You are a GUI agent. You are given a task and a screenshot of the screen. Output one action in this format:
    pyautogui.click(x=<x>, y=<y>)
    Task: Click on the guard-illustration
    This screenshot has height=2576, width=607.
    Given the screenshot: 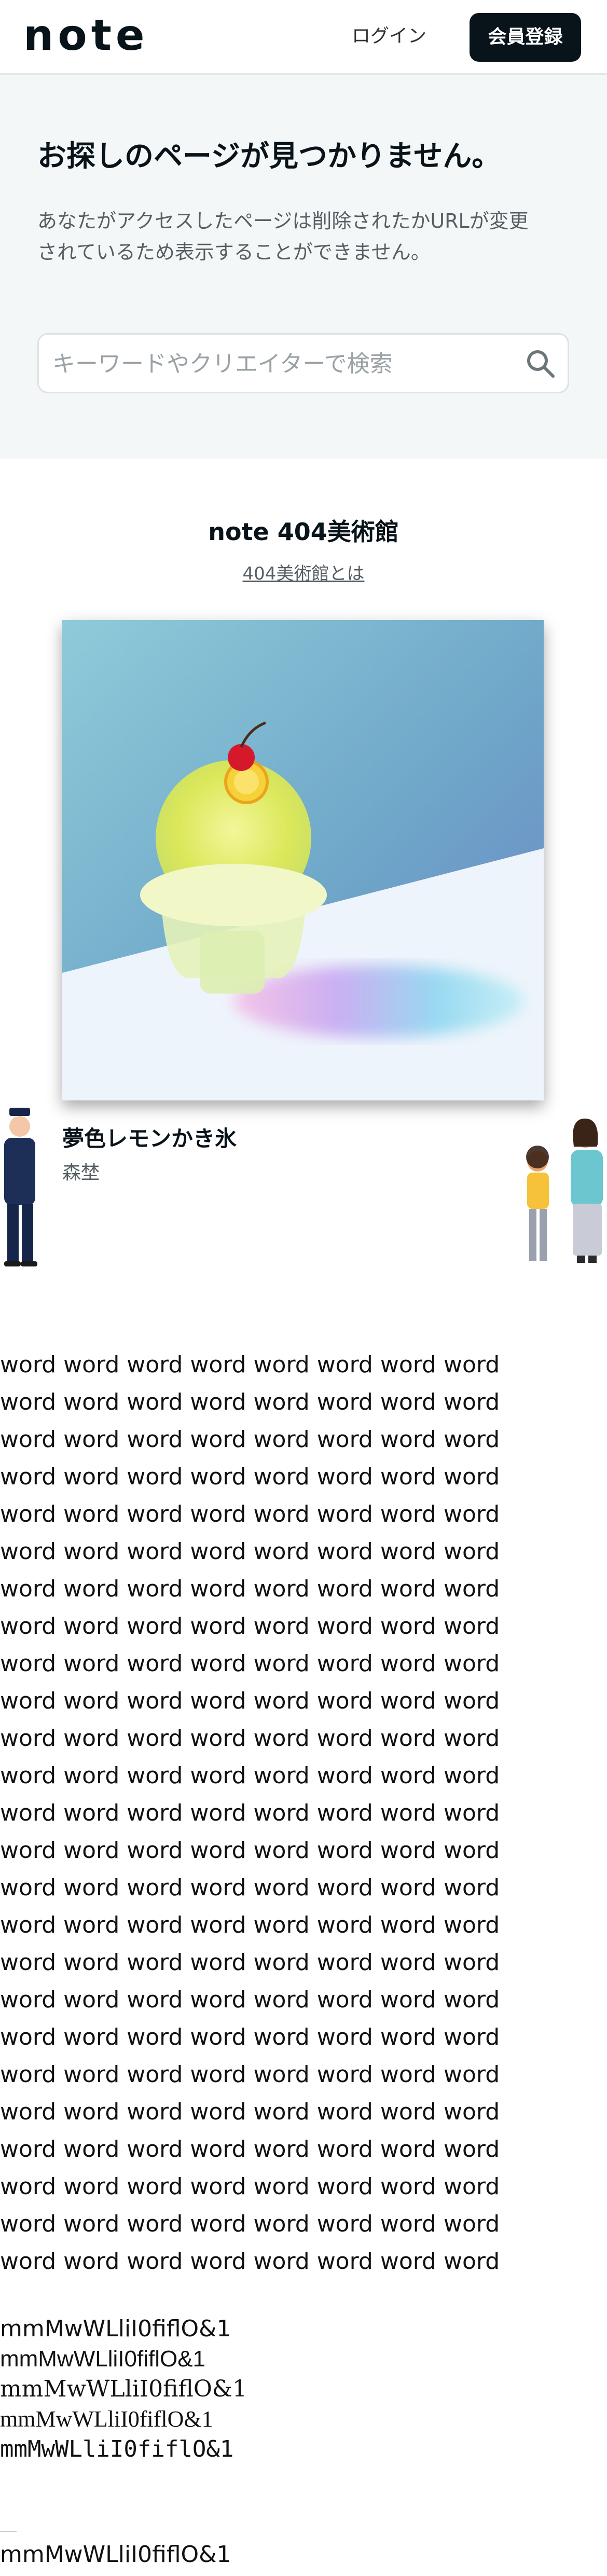 What is the action you would take?
    pyautogui.click(x=21, y=1187)
    